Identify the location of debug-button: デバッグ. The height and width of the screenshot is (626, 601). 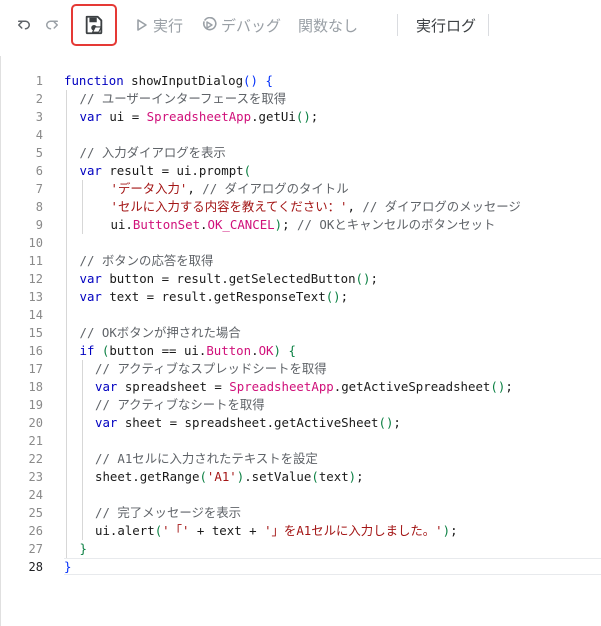
(241, 25).